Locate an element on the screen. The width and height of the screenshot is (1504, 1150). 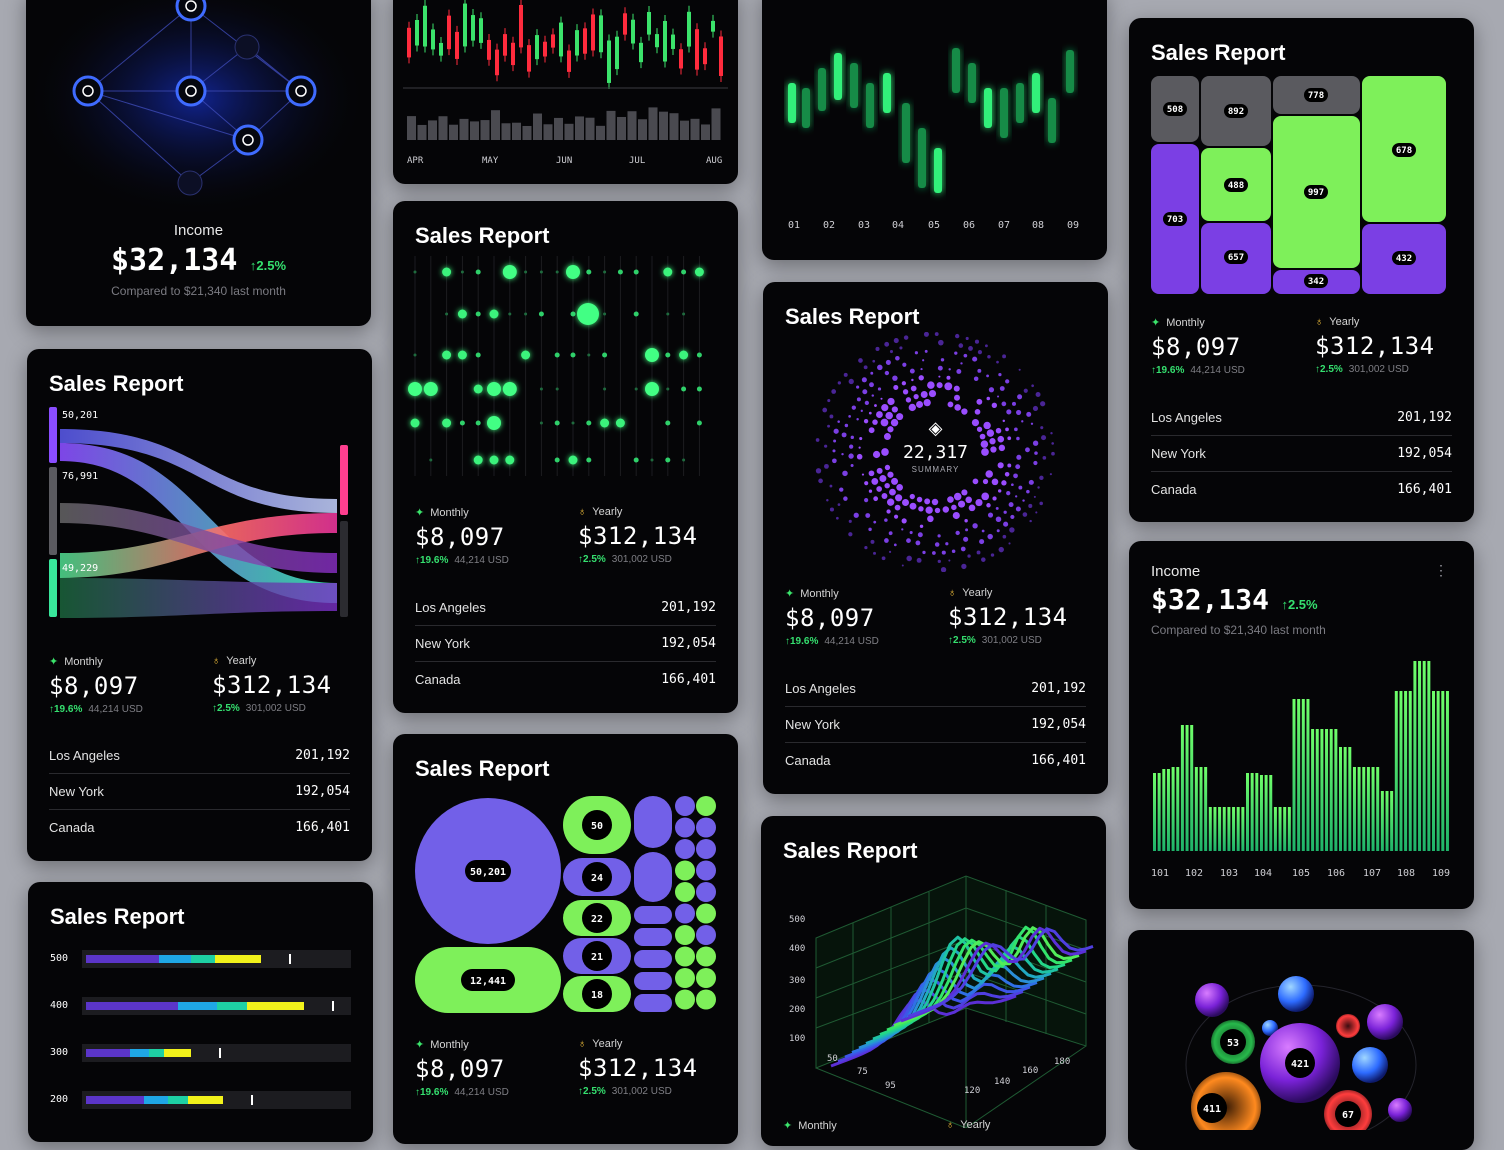
sparkle-icon: ✦ is located at coordinates (788, 1126).